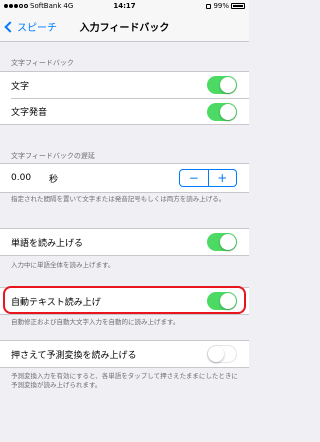 This screenshot has height=442, width=320. Describe the element at coordinates (222, 354) in the screenshot. I see `toggle-hold-predictions` at that location.